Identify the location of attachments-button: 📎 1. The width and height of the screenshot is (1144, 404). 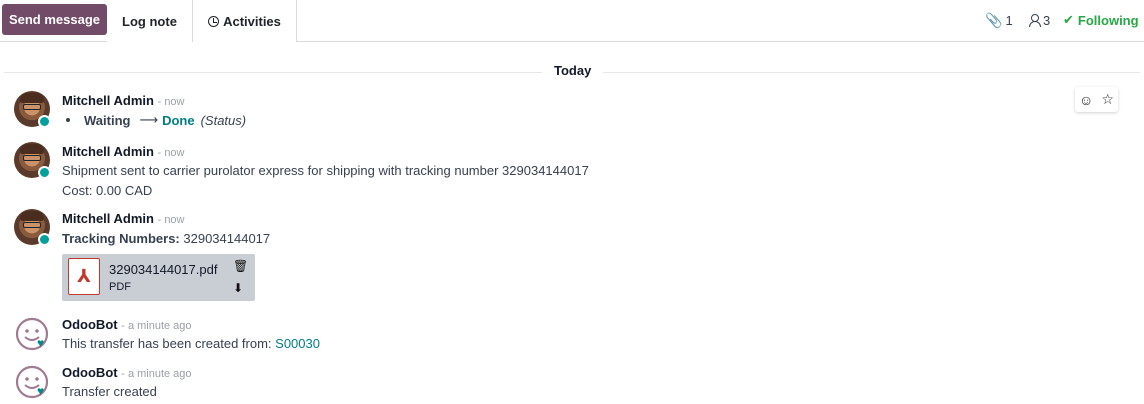
(999, 20).